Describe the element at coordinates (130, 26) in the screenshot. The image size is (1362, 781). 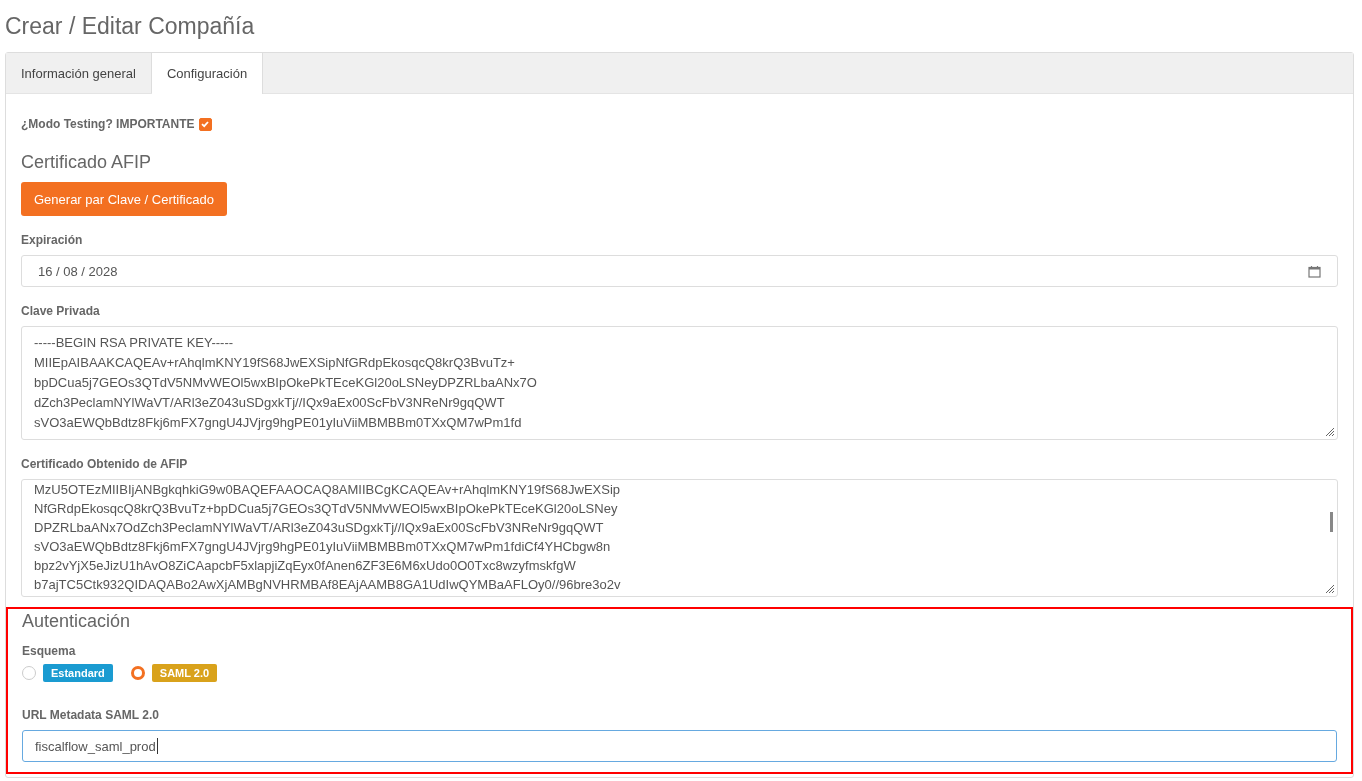
I see `page-title: Crear / Editar Compañía` at that location.